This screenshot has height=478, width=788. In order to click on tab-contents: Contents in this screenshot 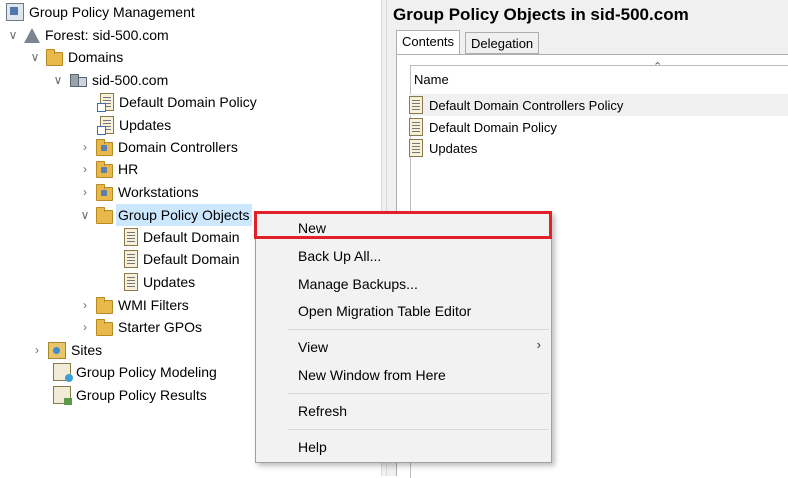, I will do `click(428, 42)`.